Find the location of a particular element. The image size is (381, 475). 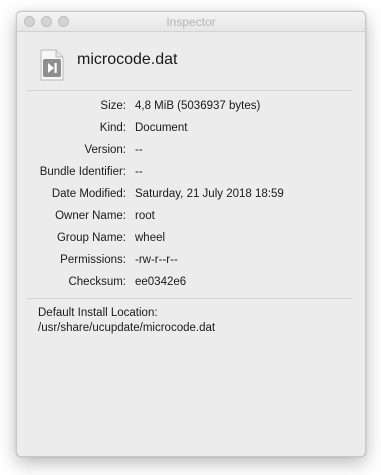

info-row-version: Version: -- is located at coordinates (191, 152).